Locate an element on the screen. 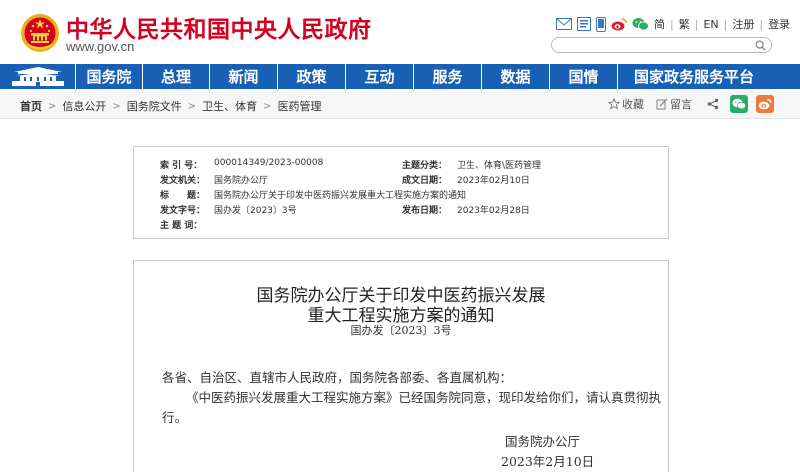 Image resolution: width=800 pixels, height=472 pixels. nav-item-national-conditions: 国情 is located at coordinates (584, 76).